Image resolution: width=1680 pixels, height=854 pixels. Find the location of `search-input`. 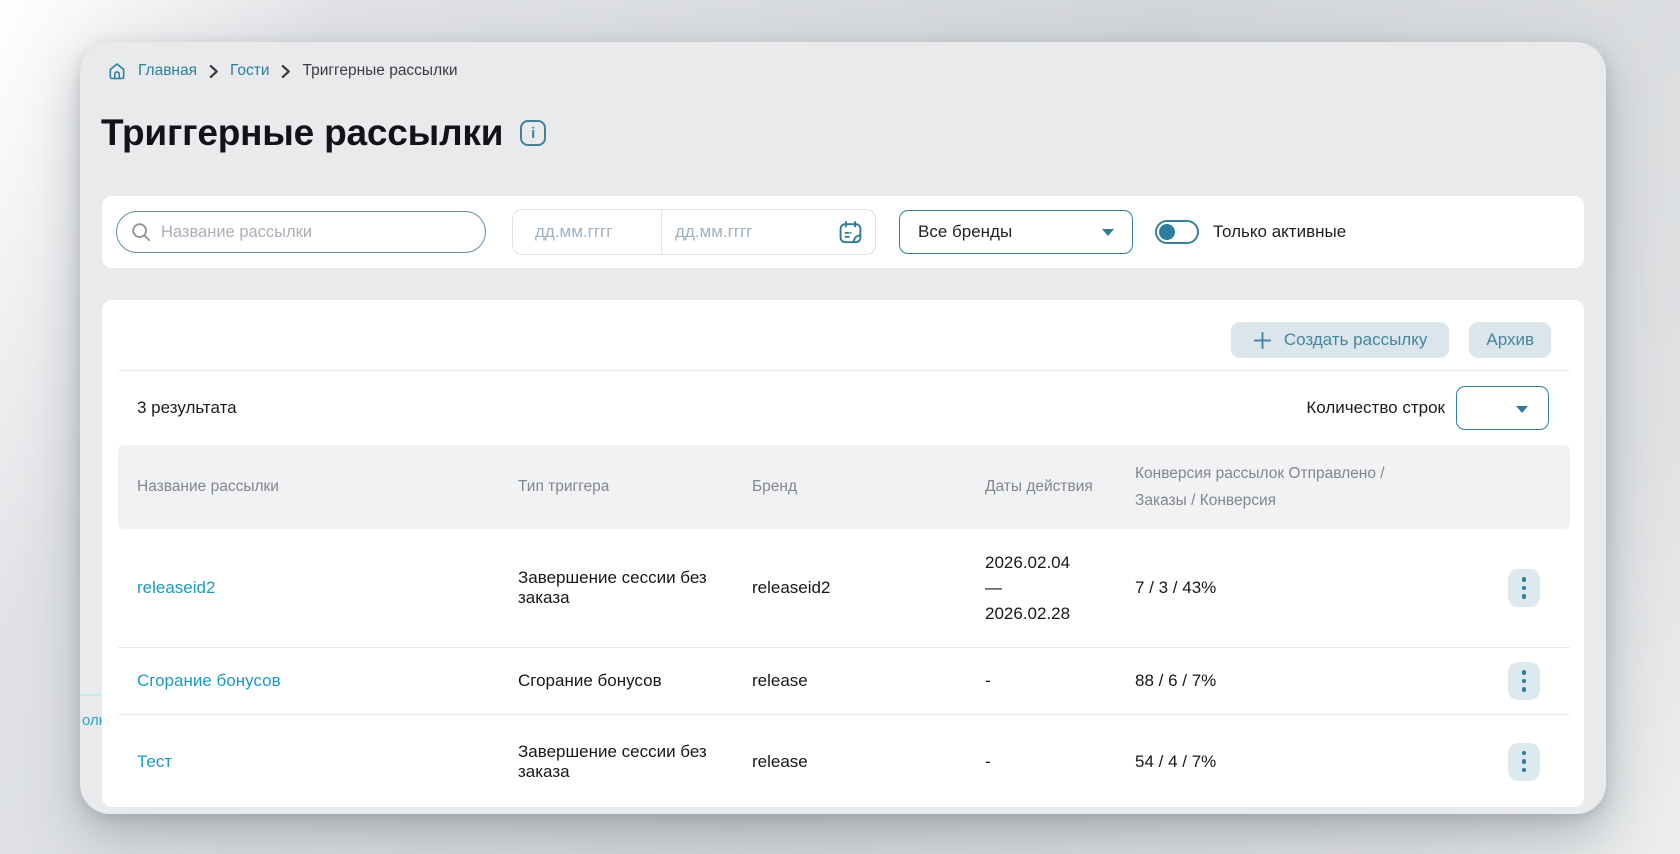

search-input is located at coordinates (316, 232).